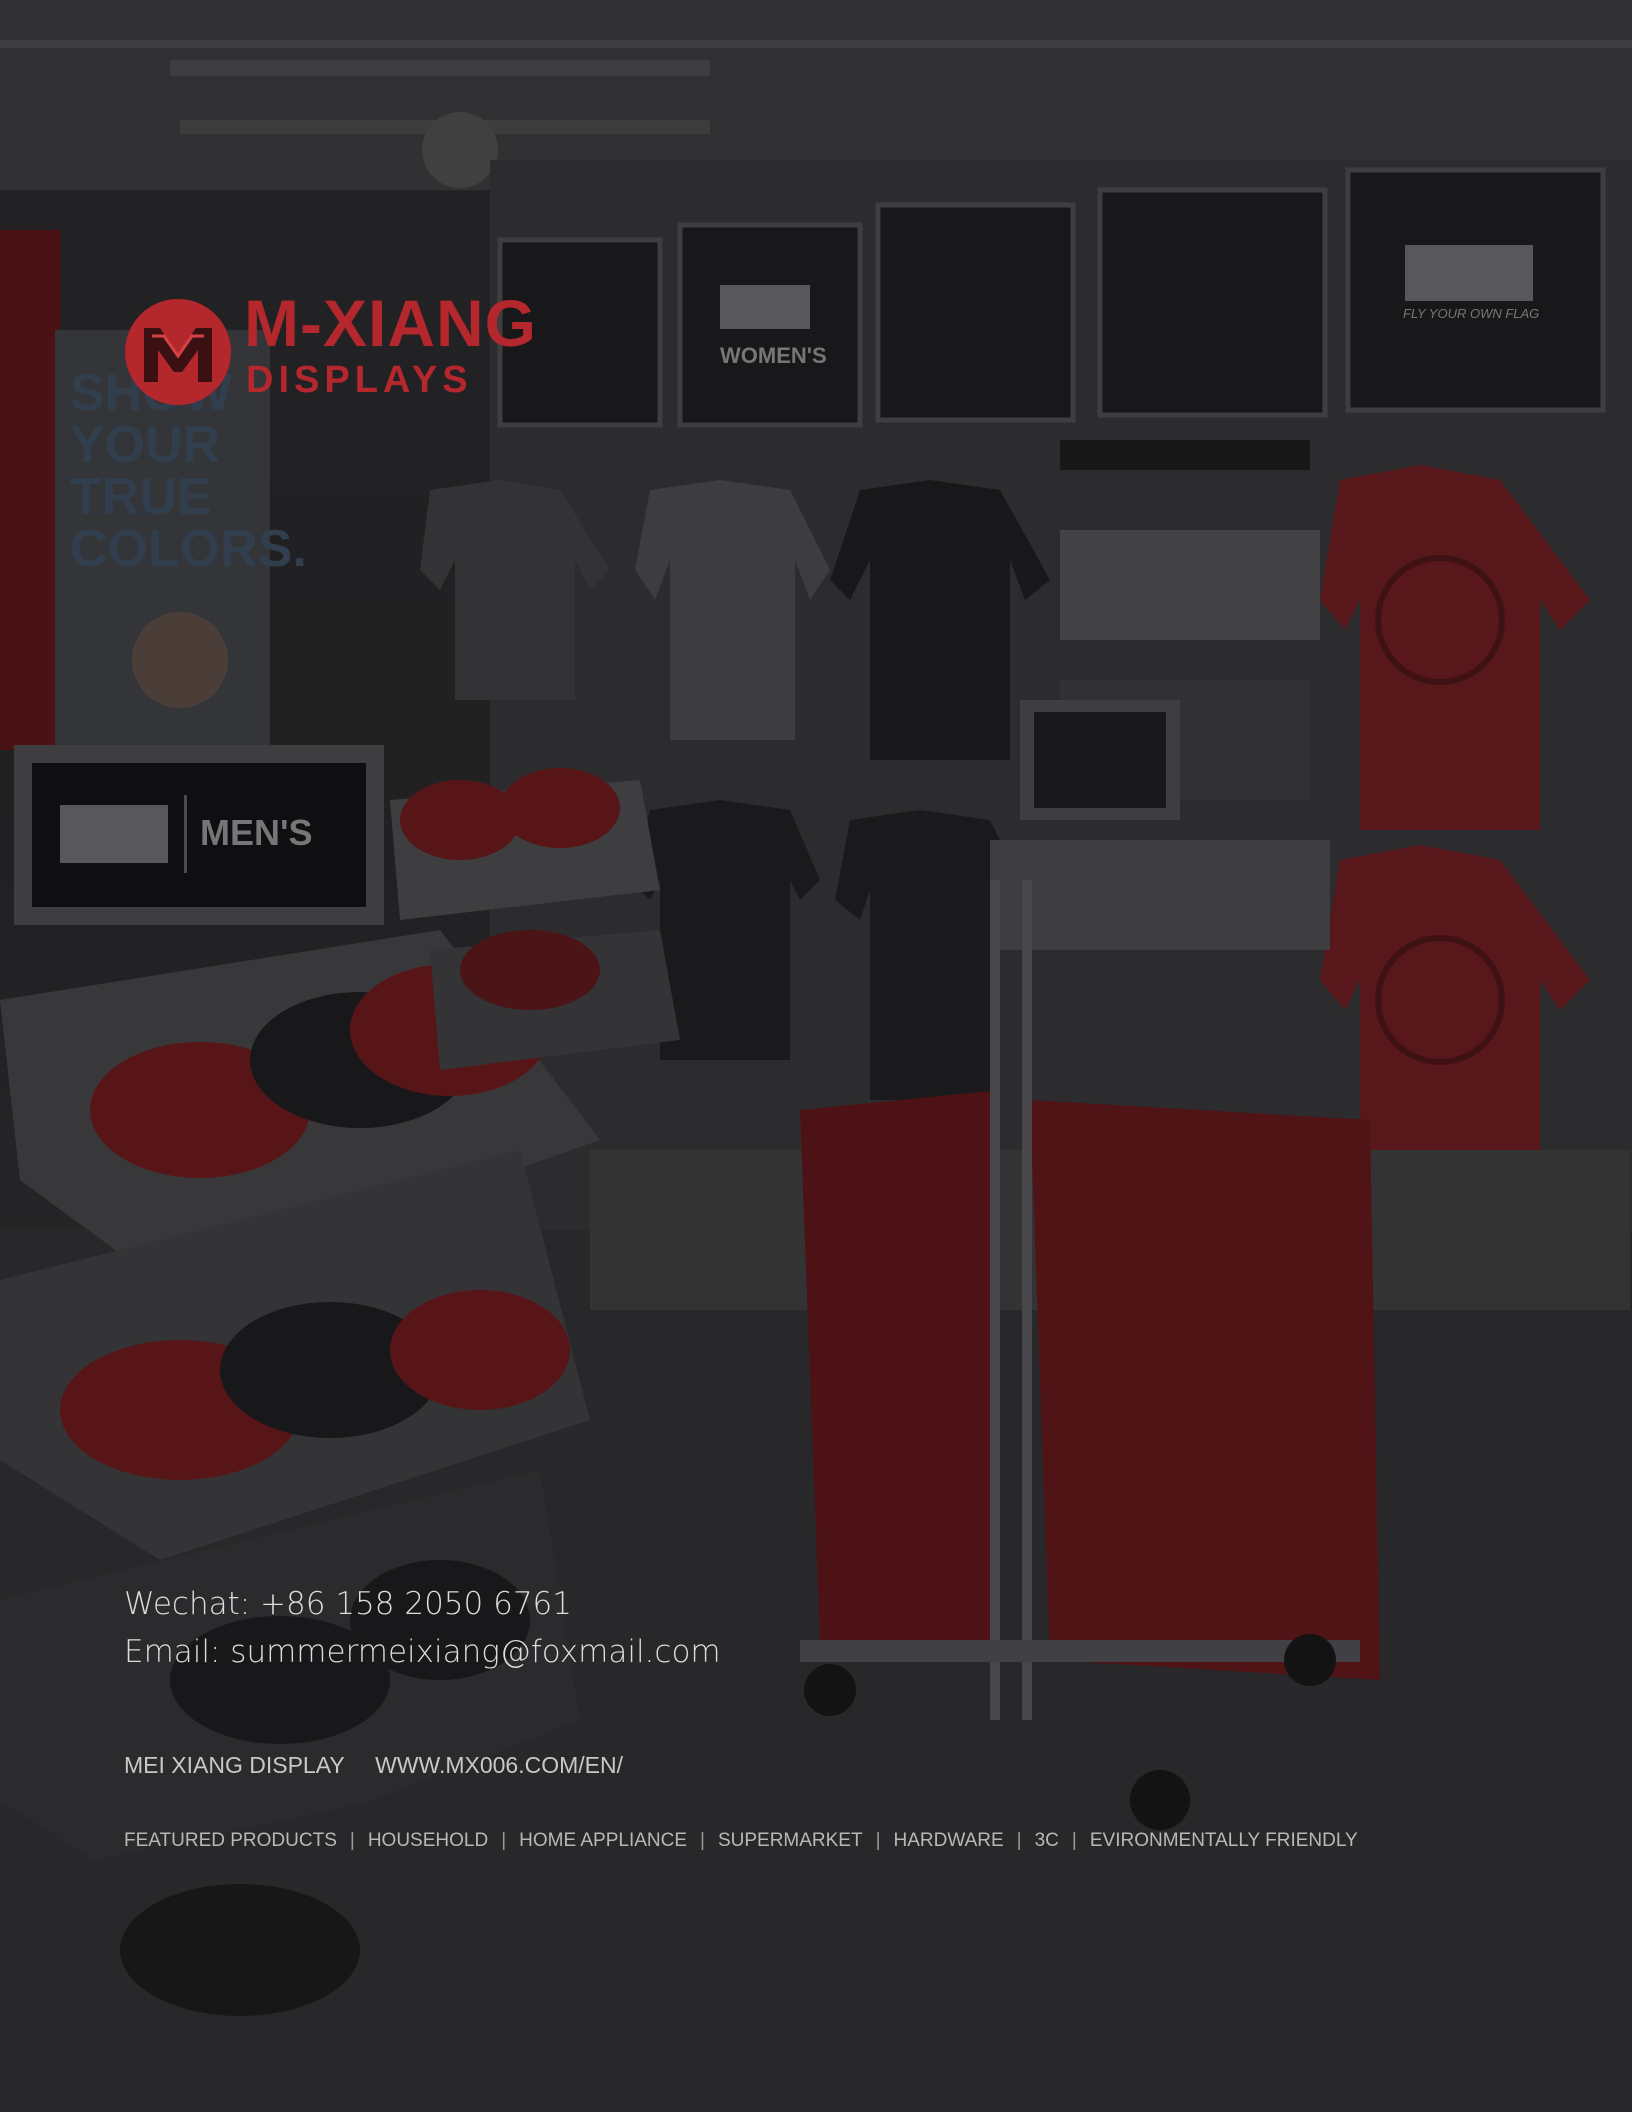 This screenshot has height=2112, width=1632. Describe the element at coordinates (1471, 313) in the screenshot. I see `fly-tag-text: FLY YOUR OWN FLAG` at that location.